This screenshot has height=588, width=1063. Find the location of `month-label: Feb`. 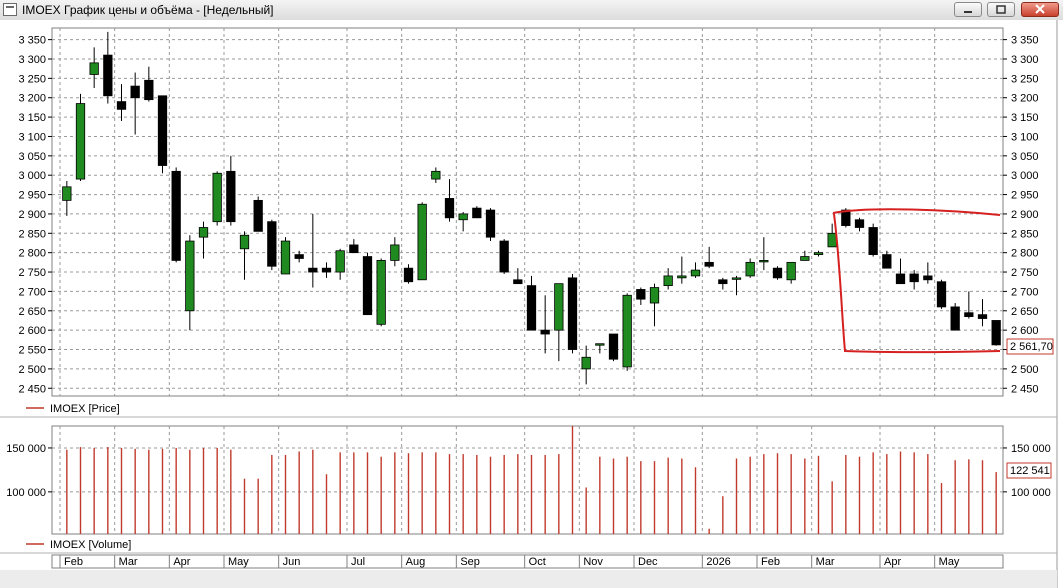

month-label: Feb is located at coordinates (73, 562).